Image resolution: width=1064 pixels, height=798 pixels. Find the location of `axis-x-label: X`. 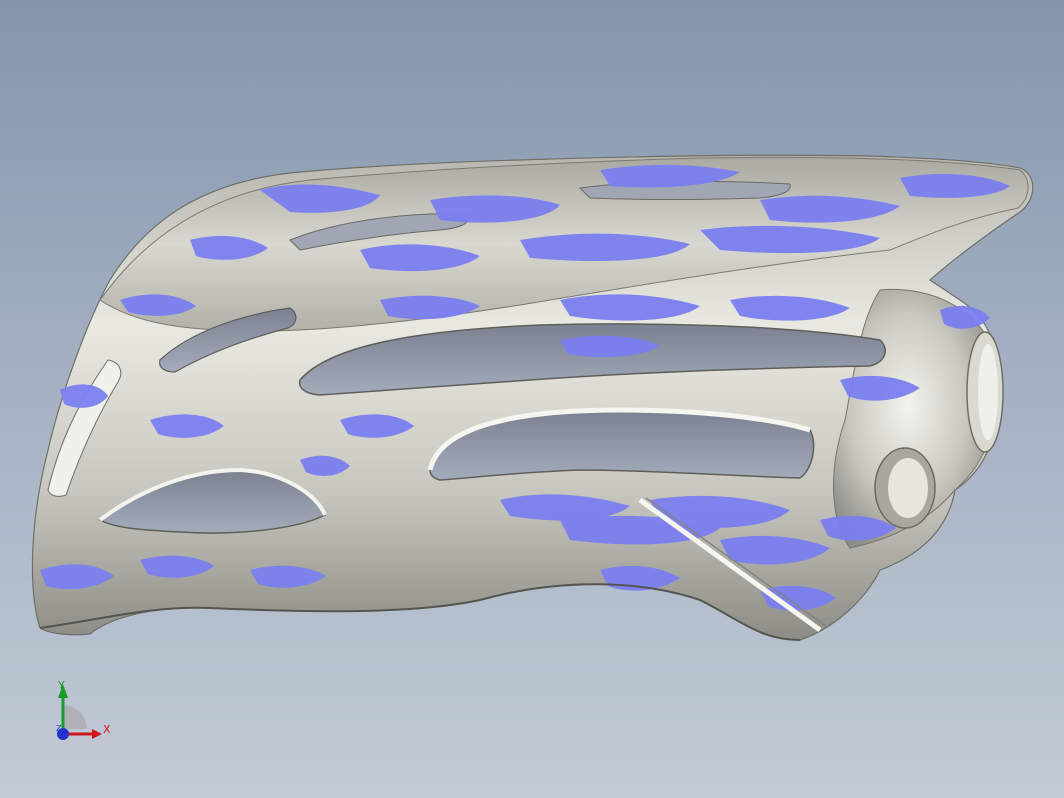

axis-x-label: X is located at coordinates (107, 729).